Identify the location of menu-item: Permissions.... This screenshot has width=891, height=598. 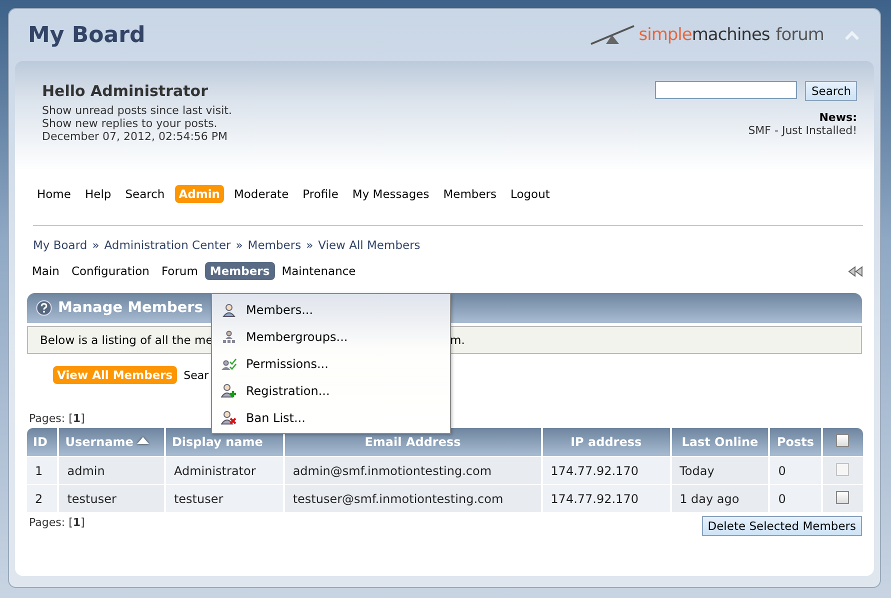
(331, 363).